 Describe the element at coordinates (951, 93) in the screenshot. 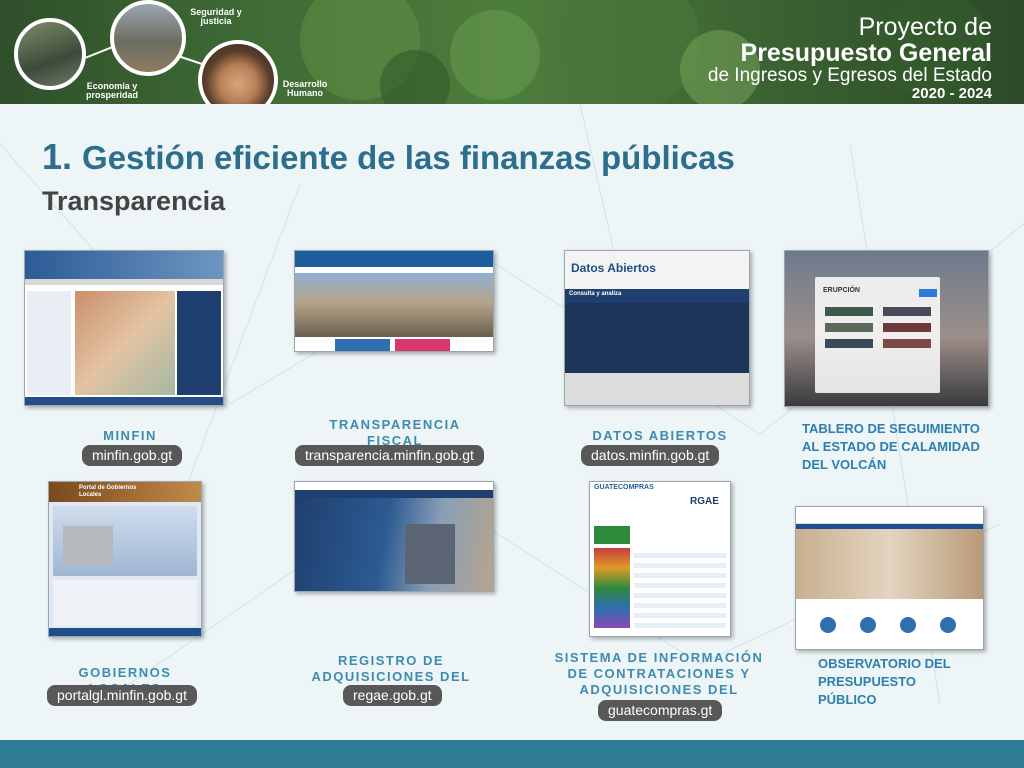

I see `brand-line4: 2020 - 2024` at that location.